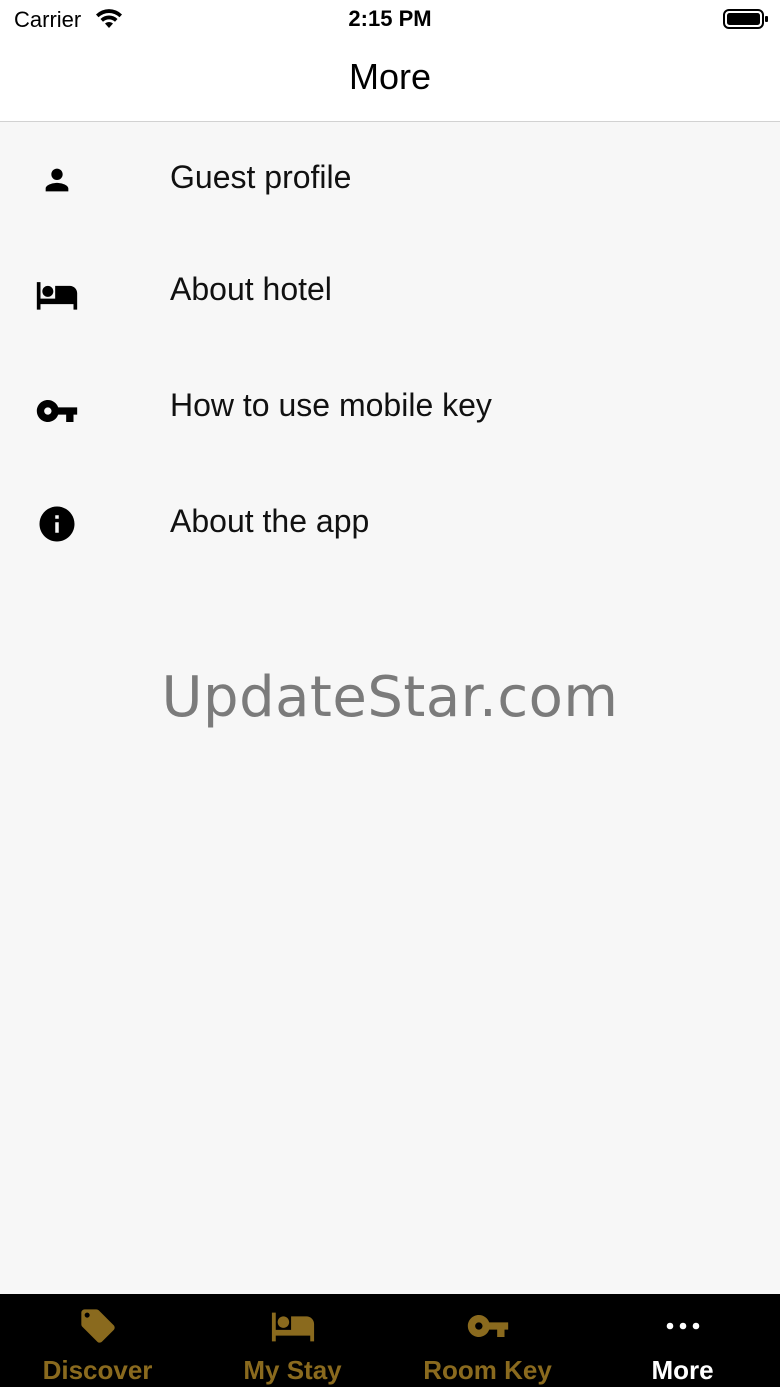 Image resolution: width=780 pixels, height=1387 pixels. Describe the element at coordinates (97, 1370) in the screenshot. I see `tab-label: Discover` at that location.